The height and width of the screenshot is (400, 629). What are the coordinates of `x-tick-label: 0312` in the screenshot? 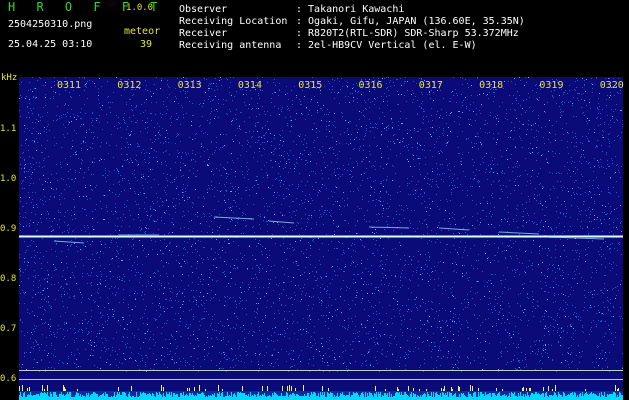 It's located at (129, 85).